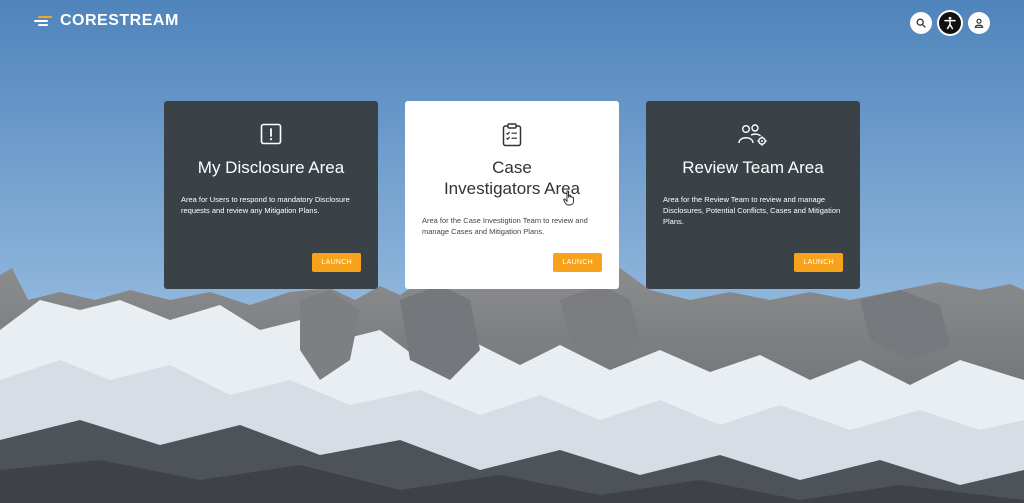  Describe the element at coordinates (568, 198) in the screenshot. I see `hand-cursor-icon` at that location.